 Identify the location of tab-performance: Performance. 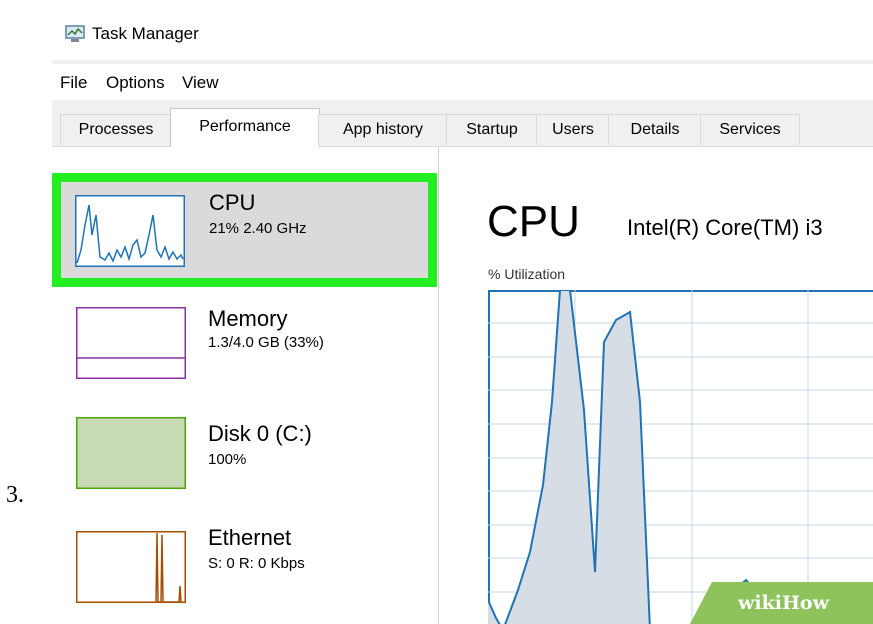
(245, 127).